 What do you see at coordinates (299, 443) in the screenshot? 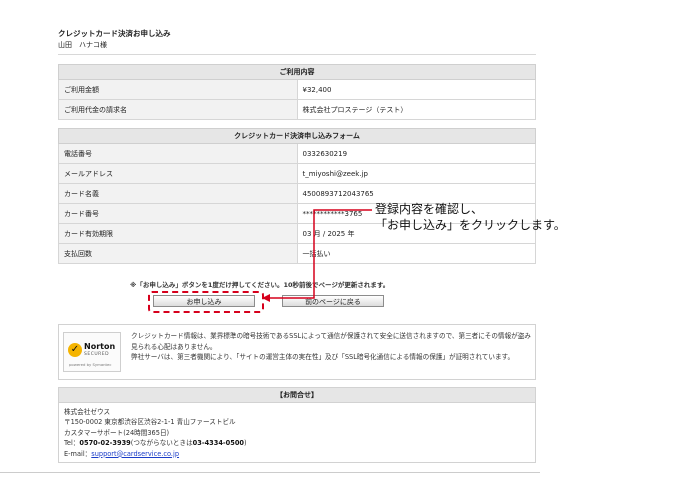
I see `tel-line: Tel：0570-02-3939(つながらないときは03-4334-0500)` at bounding box center [299, 443].